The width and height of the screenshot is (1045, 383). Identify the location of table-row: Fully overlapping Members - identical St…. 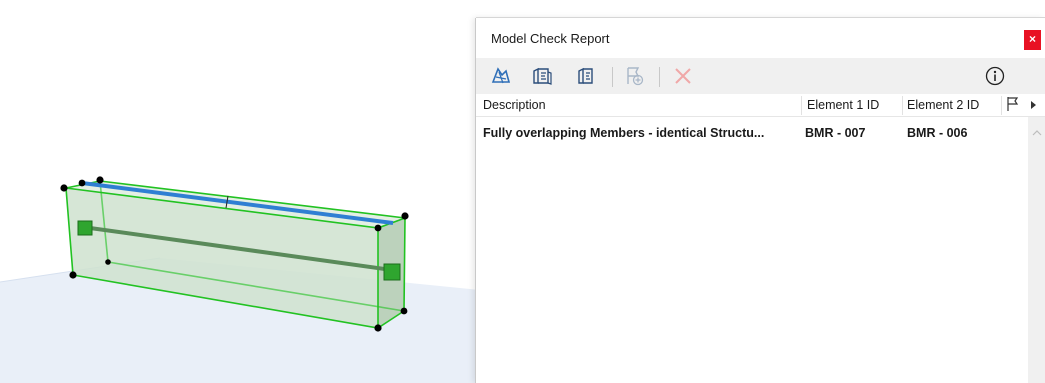
(751, 128).